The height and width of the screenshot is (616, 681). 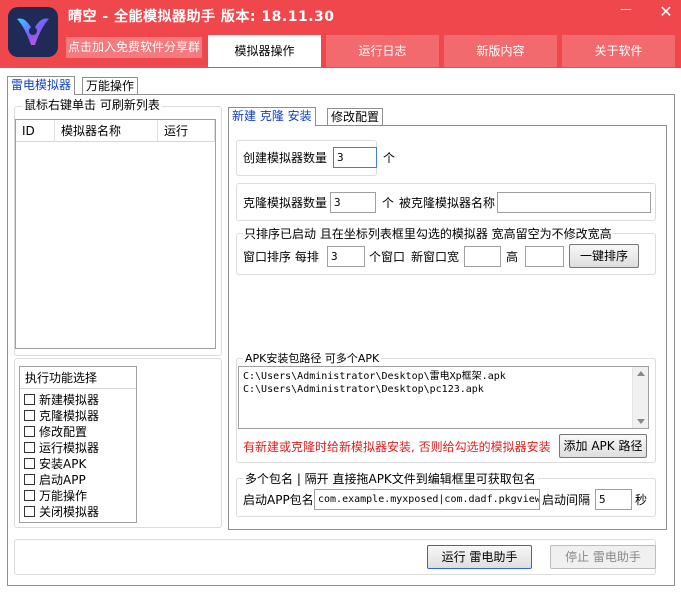 I want to click on column-header-running: 运行, so click(x=186, y=131).